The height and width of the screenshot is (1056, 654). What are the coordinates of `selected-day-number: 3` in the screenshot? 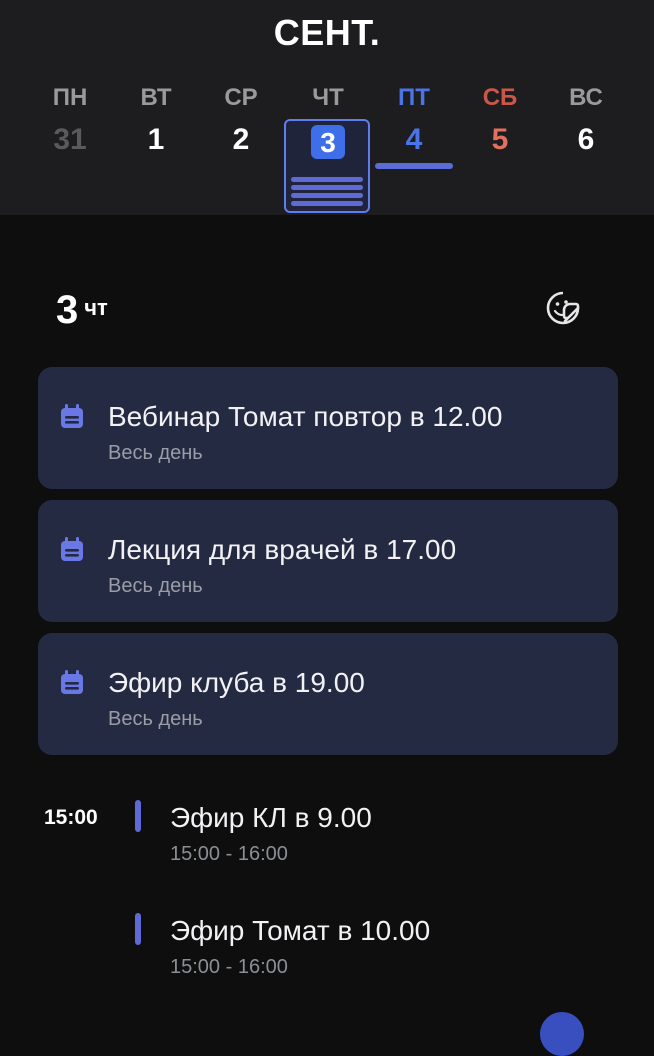 It's located at (328, 142).